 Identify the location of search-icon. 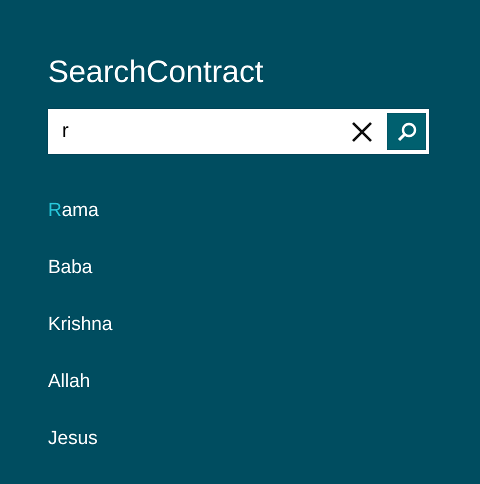
(407, 131).